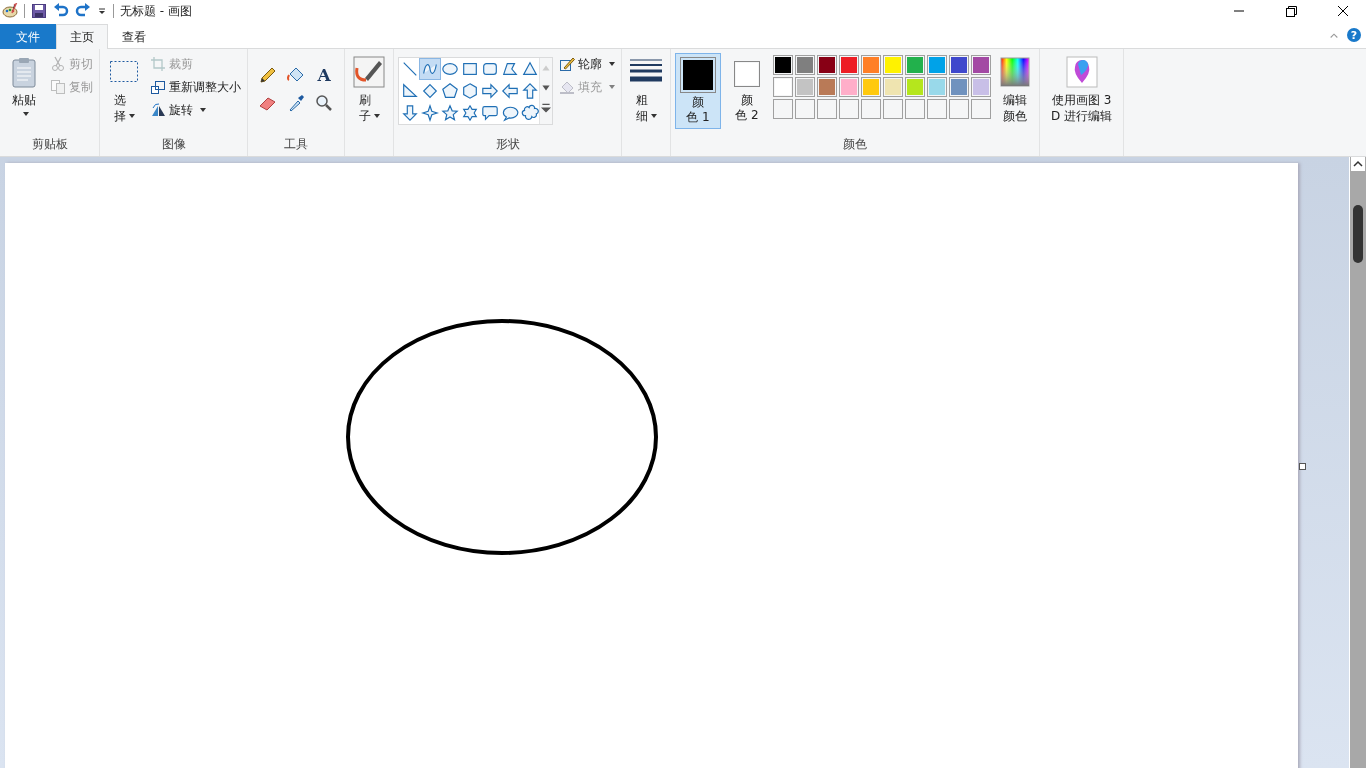 Image resolution: width=1366 pixels, height=768 pixels. I want to click on text-tool: A, so click(324, 75).